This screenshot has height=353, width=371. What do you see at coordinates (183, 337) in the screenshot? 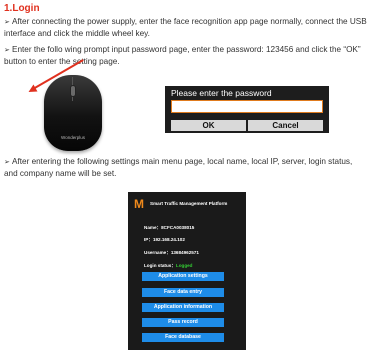
I see `face-database-button: Face database` at bounding box center [183, 337].